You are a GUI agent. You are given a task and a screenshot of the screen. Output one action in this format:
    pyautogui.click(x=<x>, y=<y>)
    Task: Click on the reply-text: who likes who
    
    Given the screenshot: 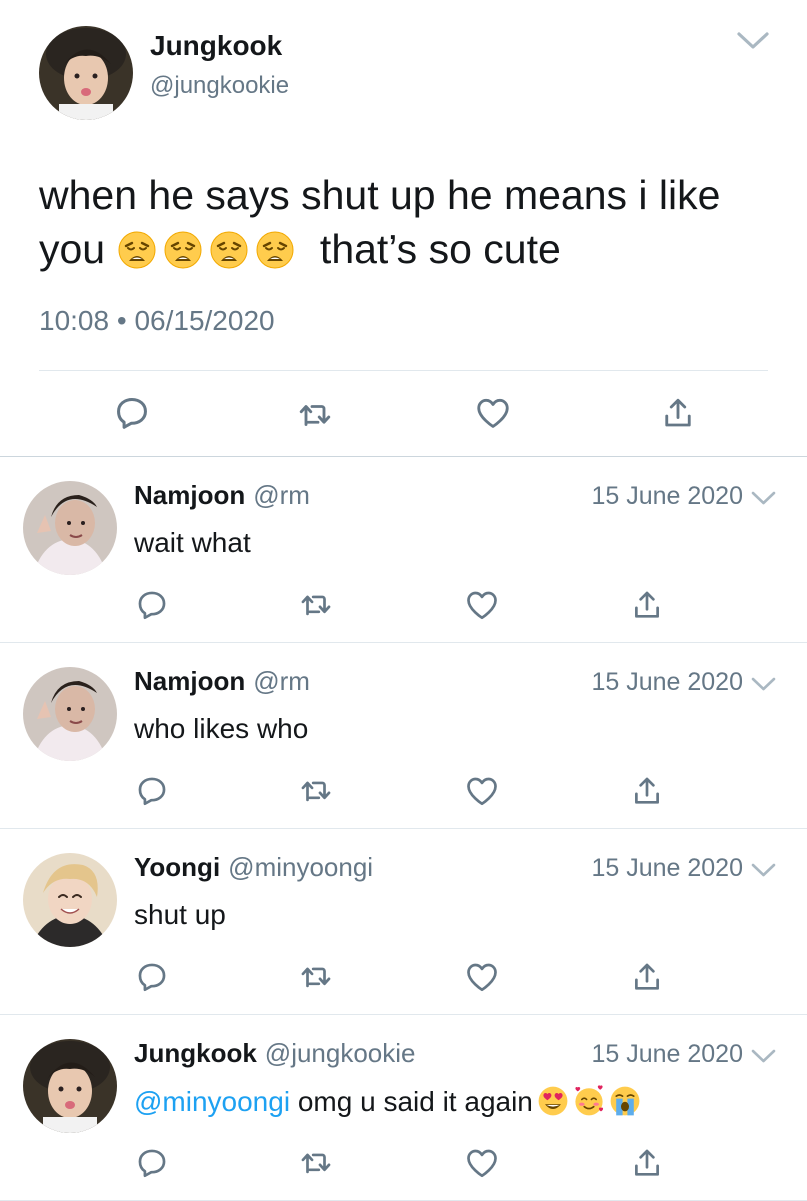 What is the action you would take?
    pyautogui.click(x=221, y=729)
    